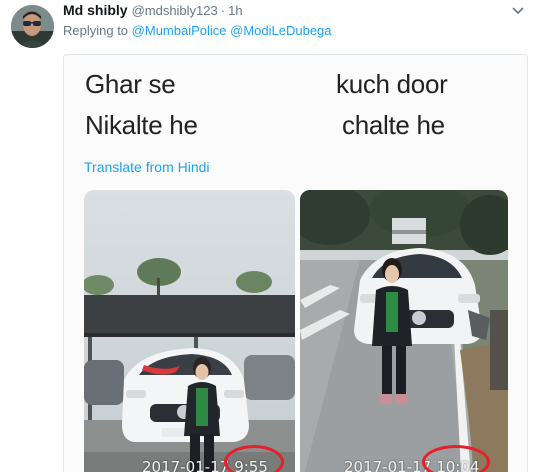  What do you see at coordinates (179, 30) in the screenshot?
I see `mention-link-mumbaipolice: @MumbaiPolice` at bounding box center [179, 30].